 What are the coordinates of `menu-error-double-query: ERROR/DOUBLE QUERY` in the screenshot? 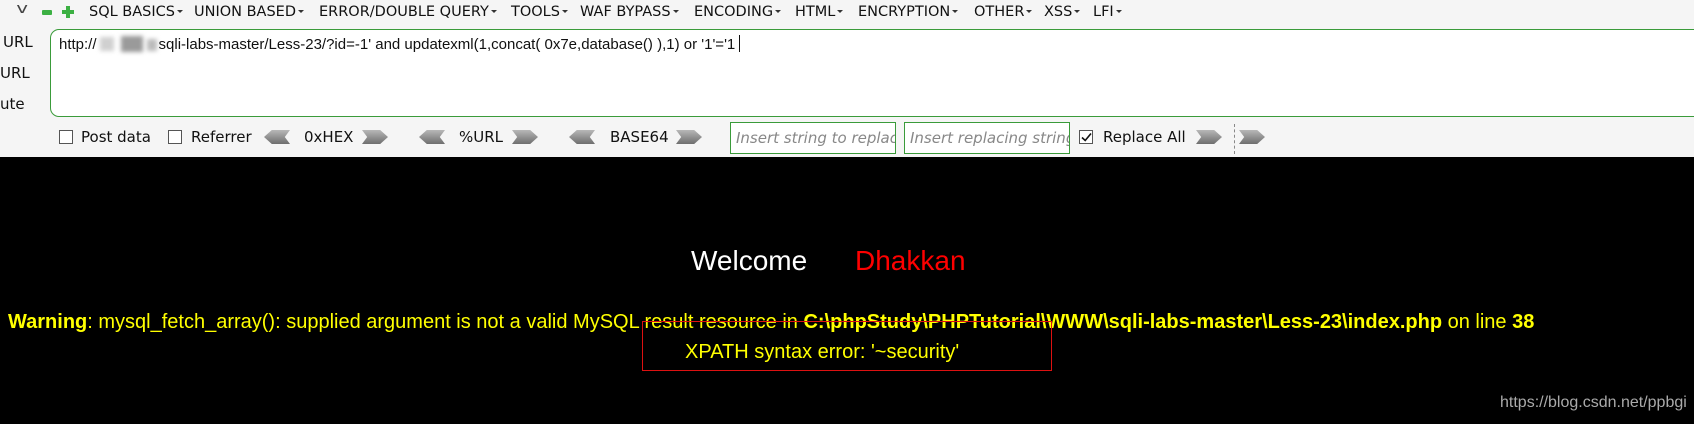 It's located at (408, 12).